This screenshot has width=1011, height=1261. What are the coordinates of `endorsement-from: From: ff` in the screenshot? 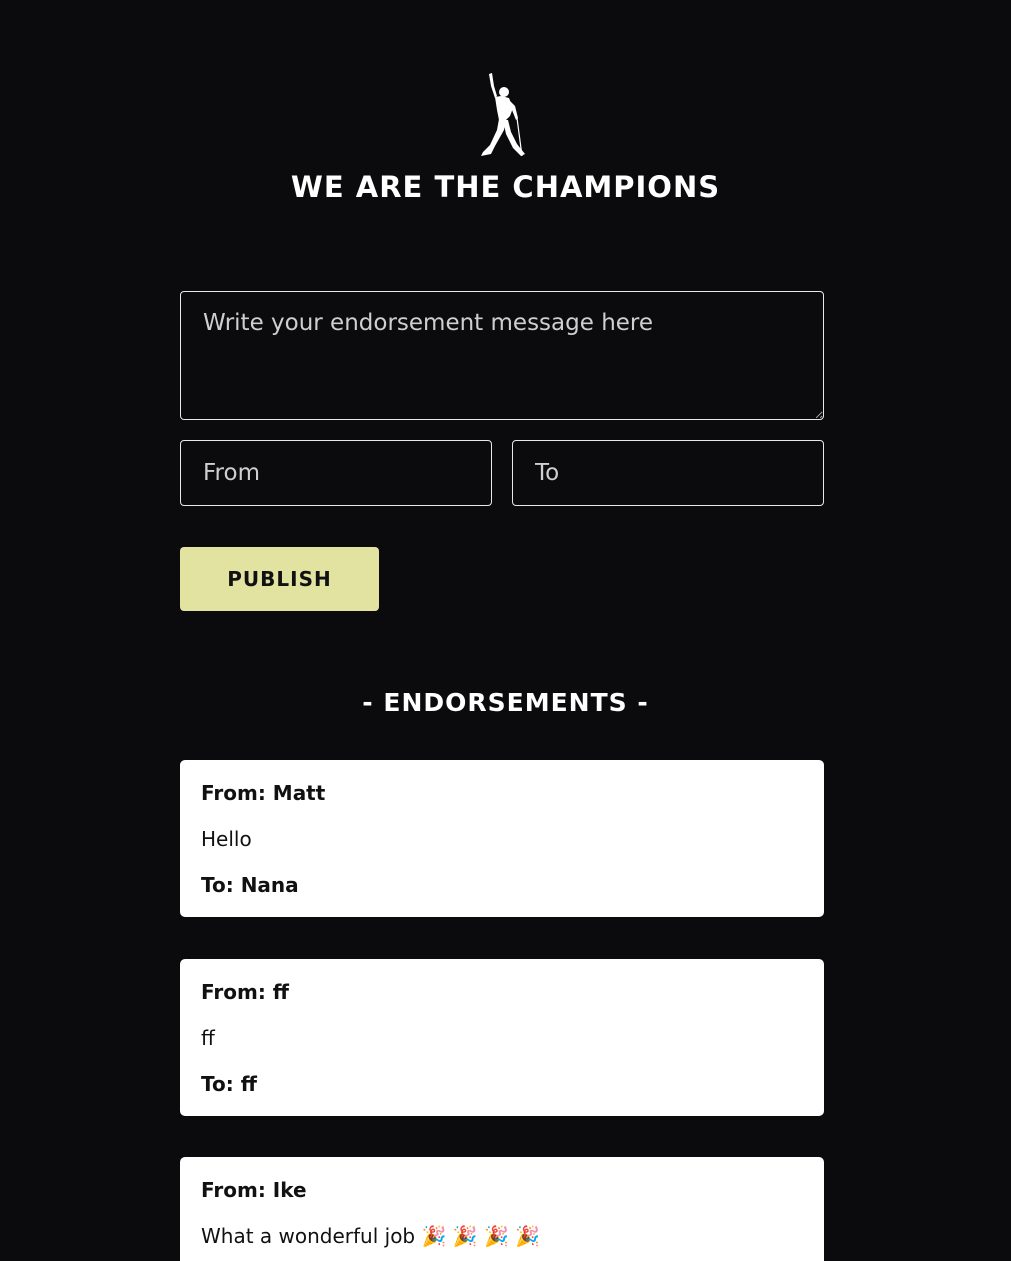 It's located at (245, 992).